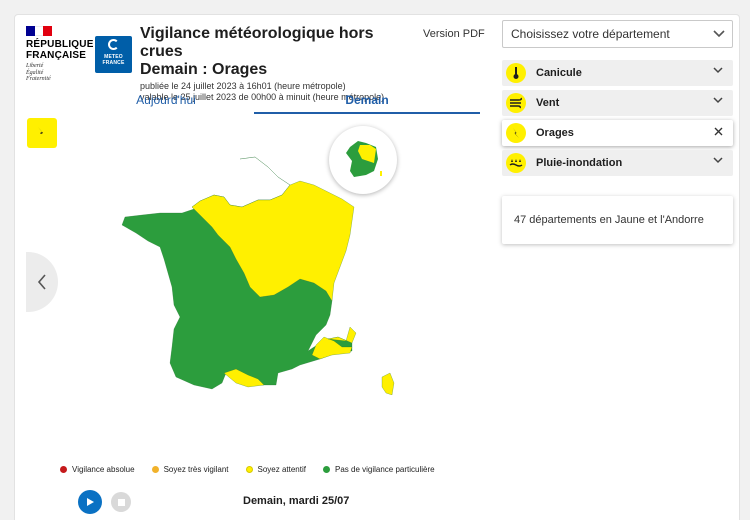  What do you see at coordinates (516, 103) in the screenshot?
I see `wind-icon` at bounding box center [516, 103].